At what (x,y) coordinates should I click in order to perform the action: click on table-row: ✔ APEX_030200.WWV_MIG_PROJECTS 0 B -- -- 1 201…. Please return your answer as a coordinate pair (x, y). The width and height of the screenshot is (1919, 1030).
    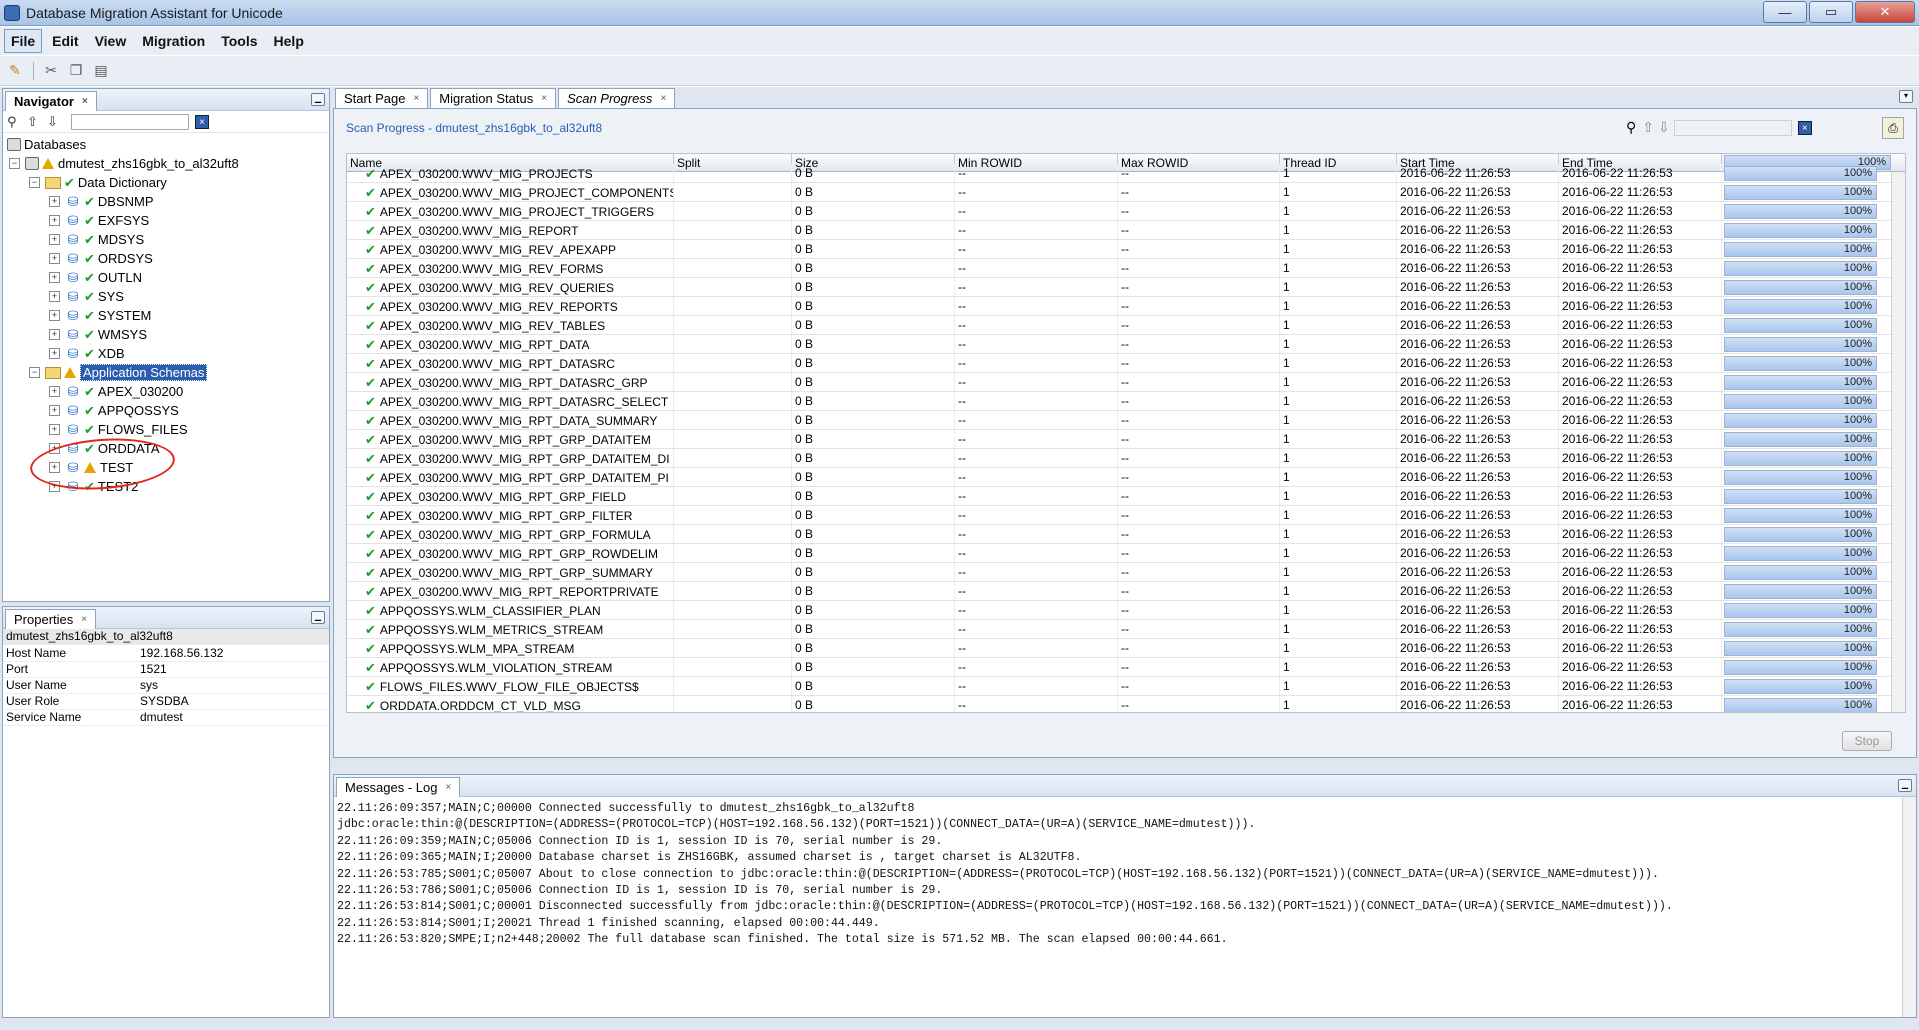
    Looking at the image, I should click on (1126, 173).